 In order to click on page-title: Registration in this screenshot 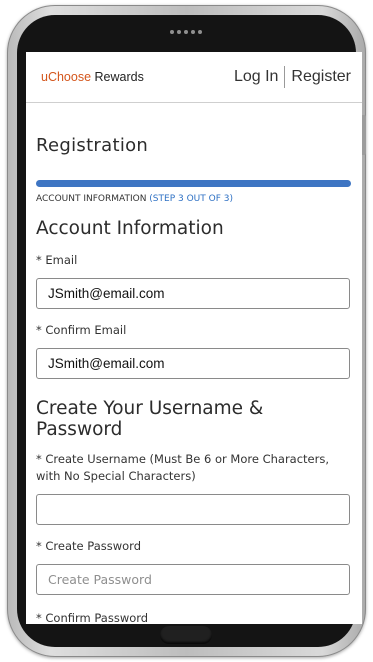, I will do `click(92, 145)`.